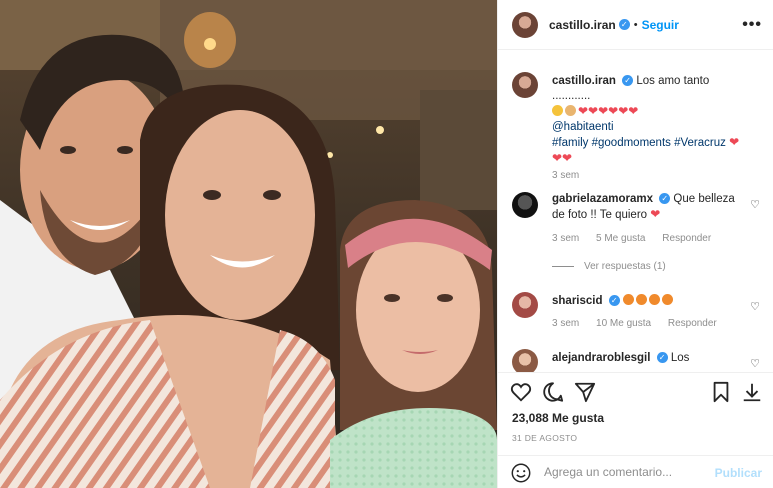 The height and width of the screenshot is (488, 773). What do you see at coordinates (635, 430) in the screenshot?
I see `post-actions: 23,088 Me gusta 31 DE AGOSTO Publicar` at bounding box center [635, 430].